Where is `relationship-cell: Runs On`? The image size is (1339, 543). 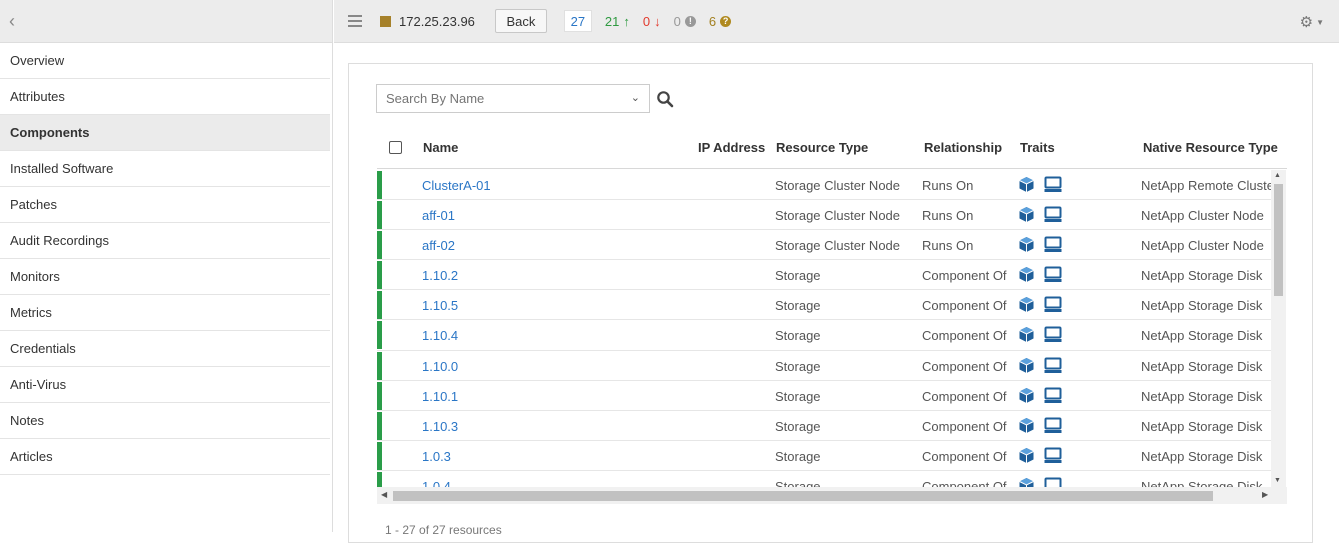 relationship-cell: Runs On is located at coordinates (948, 246).